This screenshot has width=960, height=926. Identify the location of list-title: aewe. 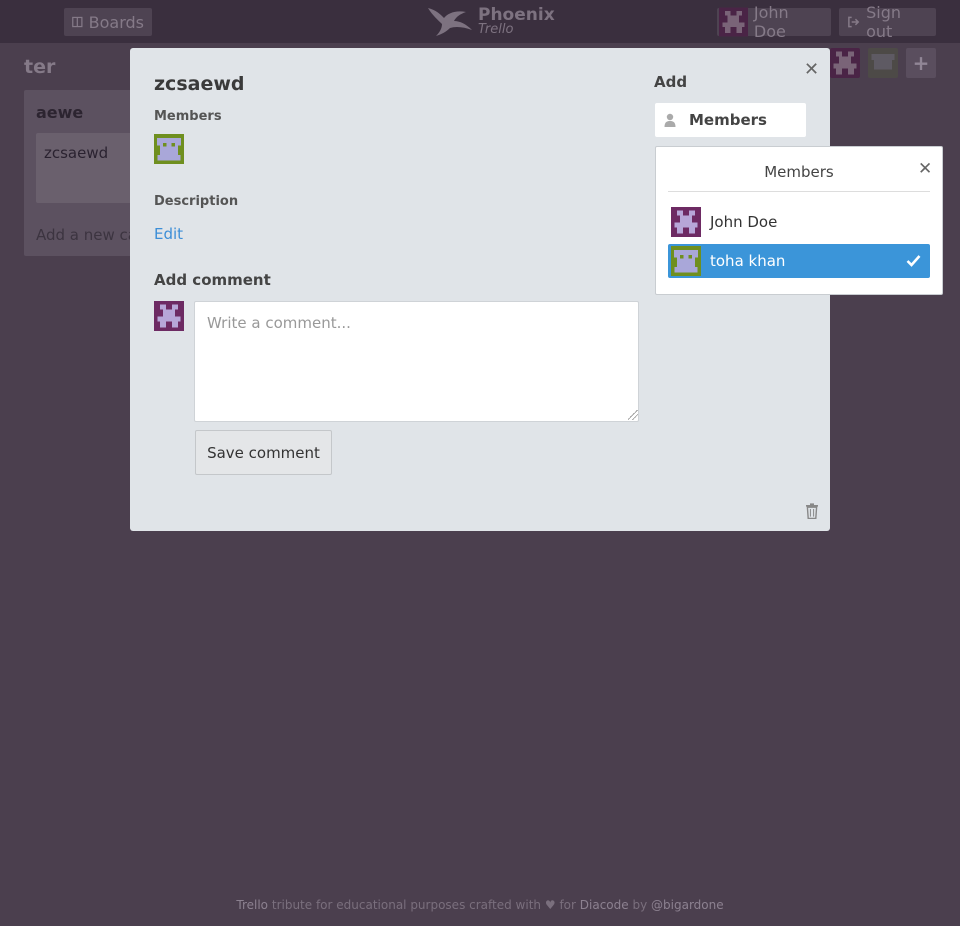
(60, 112).